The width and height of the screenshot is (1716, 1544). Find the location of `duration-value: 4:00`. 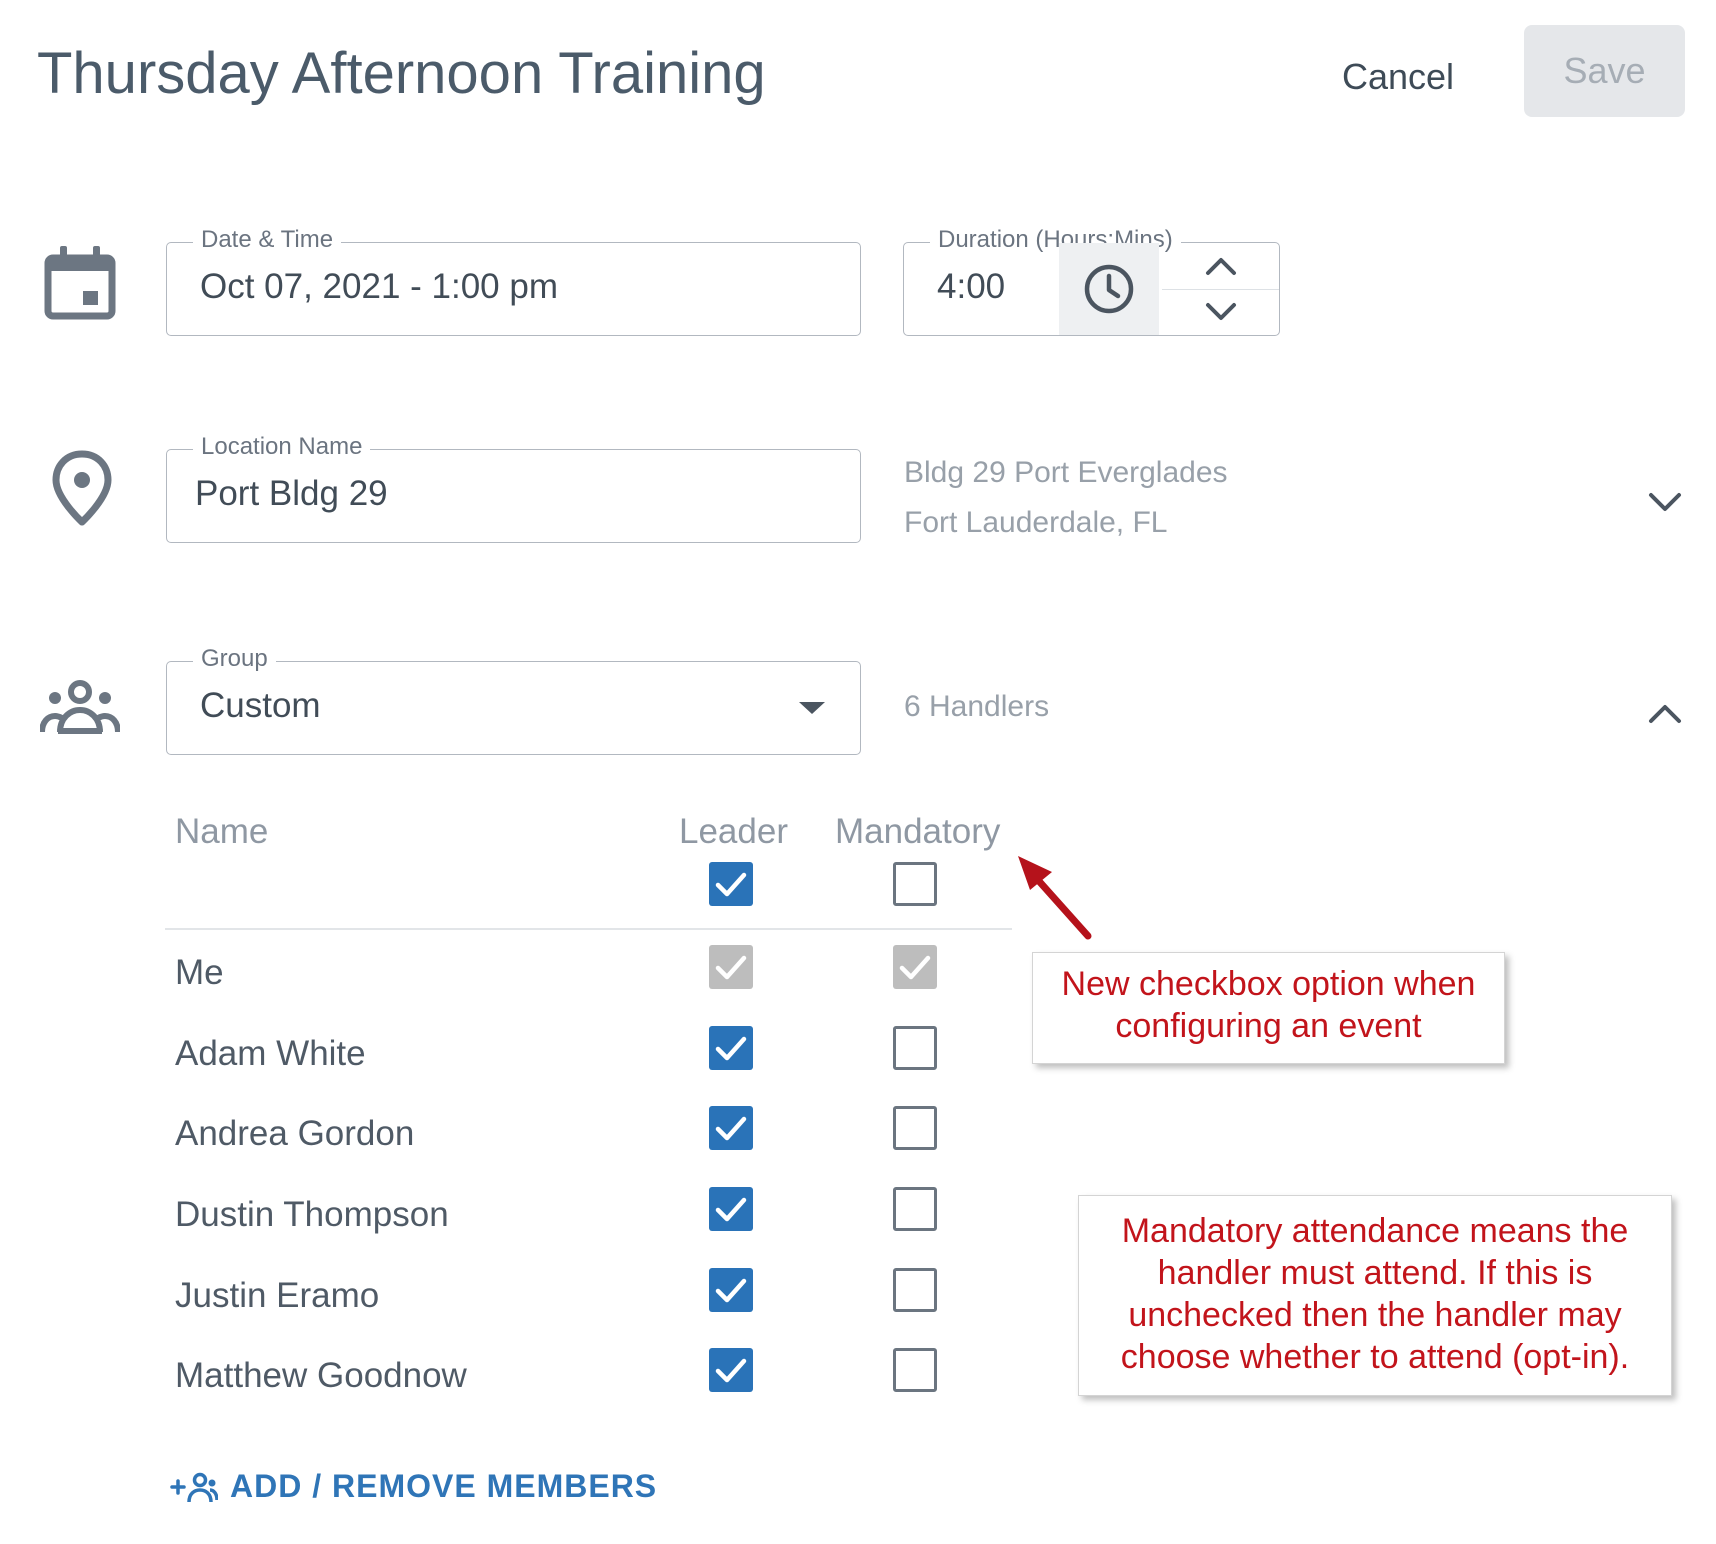

duration-value: 4:00 is located at coordinates (971, 286).